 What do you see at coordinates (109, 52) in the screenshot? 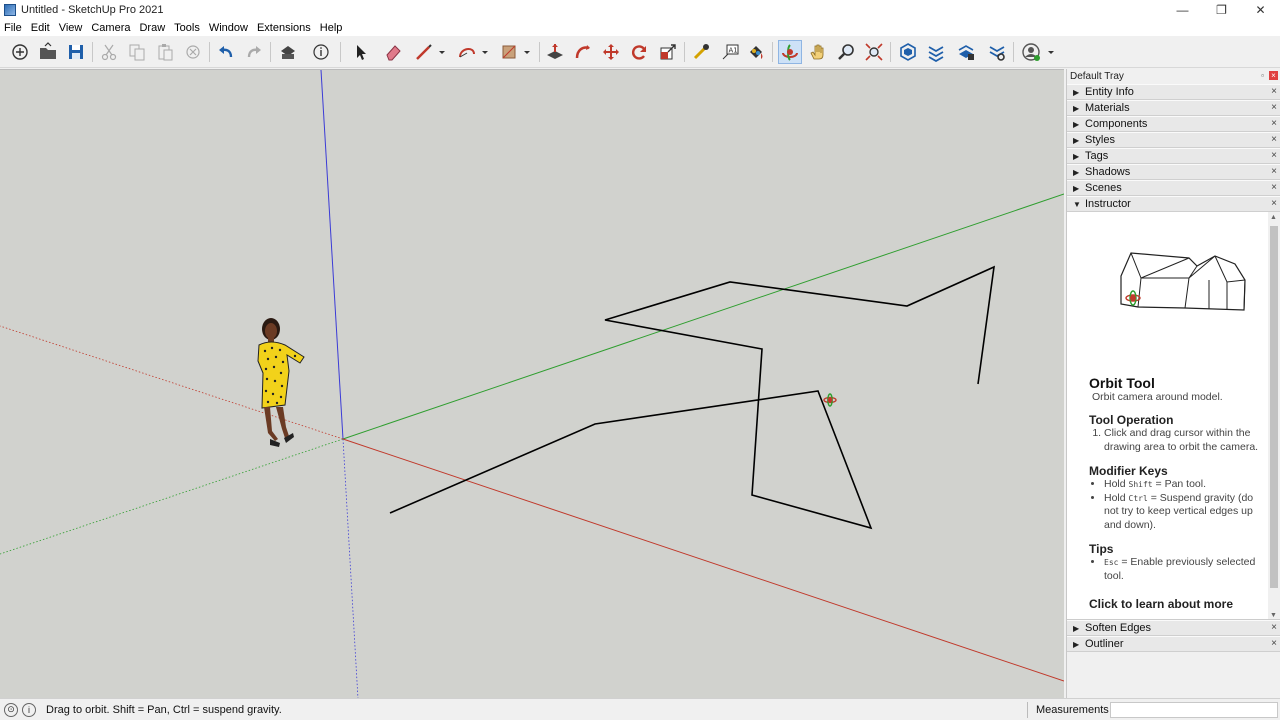
I see `cut-icon` at bounding box center [109, 52].